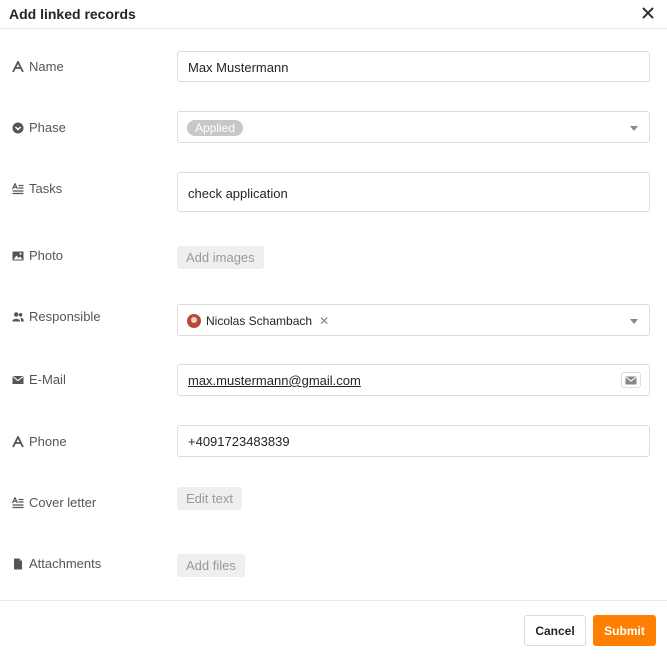  I want to click on single-select-icon, so click(18, 128).